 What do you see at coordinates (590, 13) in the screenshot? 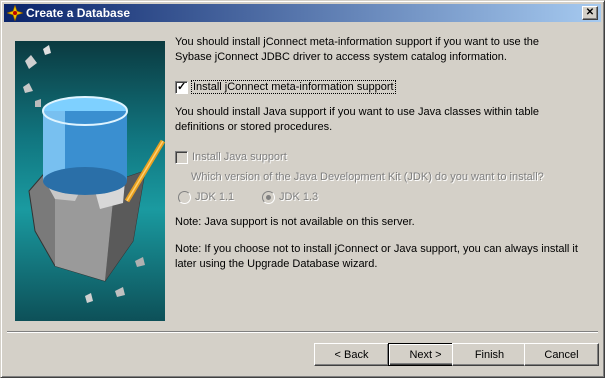
I see `close-button: ✕` at bounding box center [590, 13].